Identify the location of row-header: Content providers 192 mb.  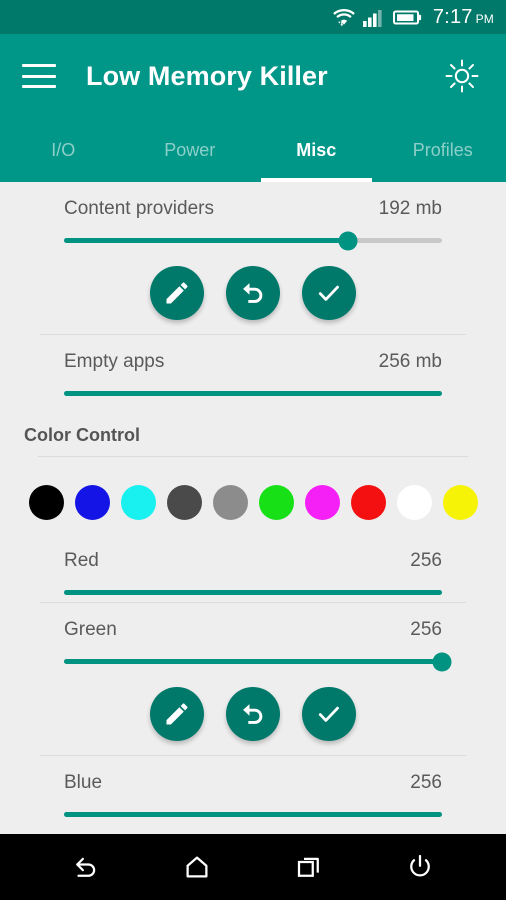
(253, 201).